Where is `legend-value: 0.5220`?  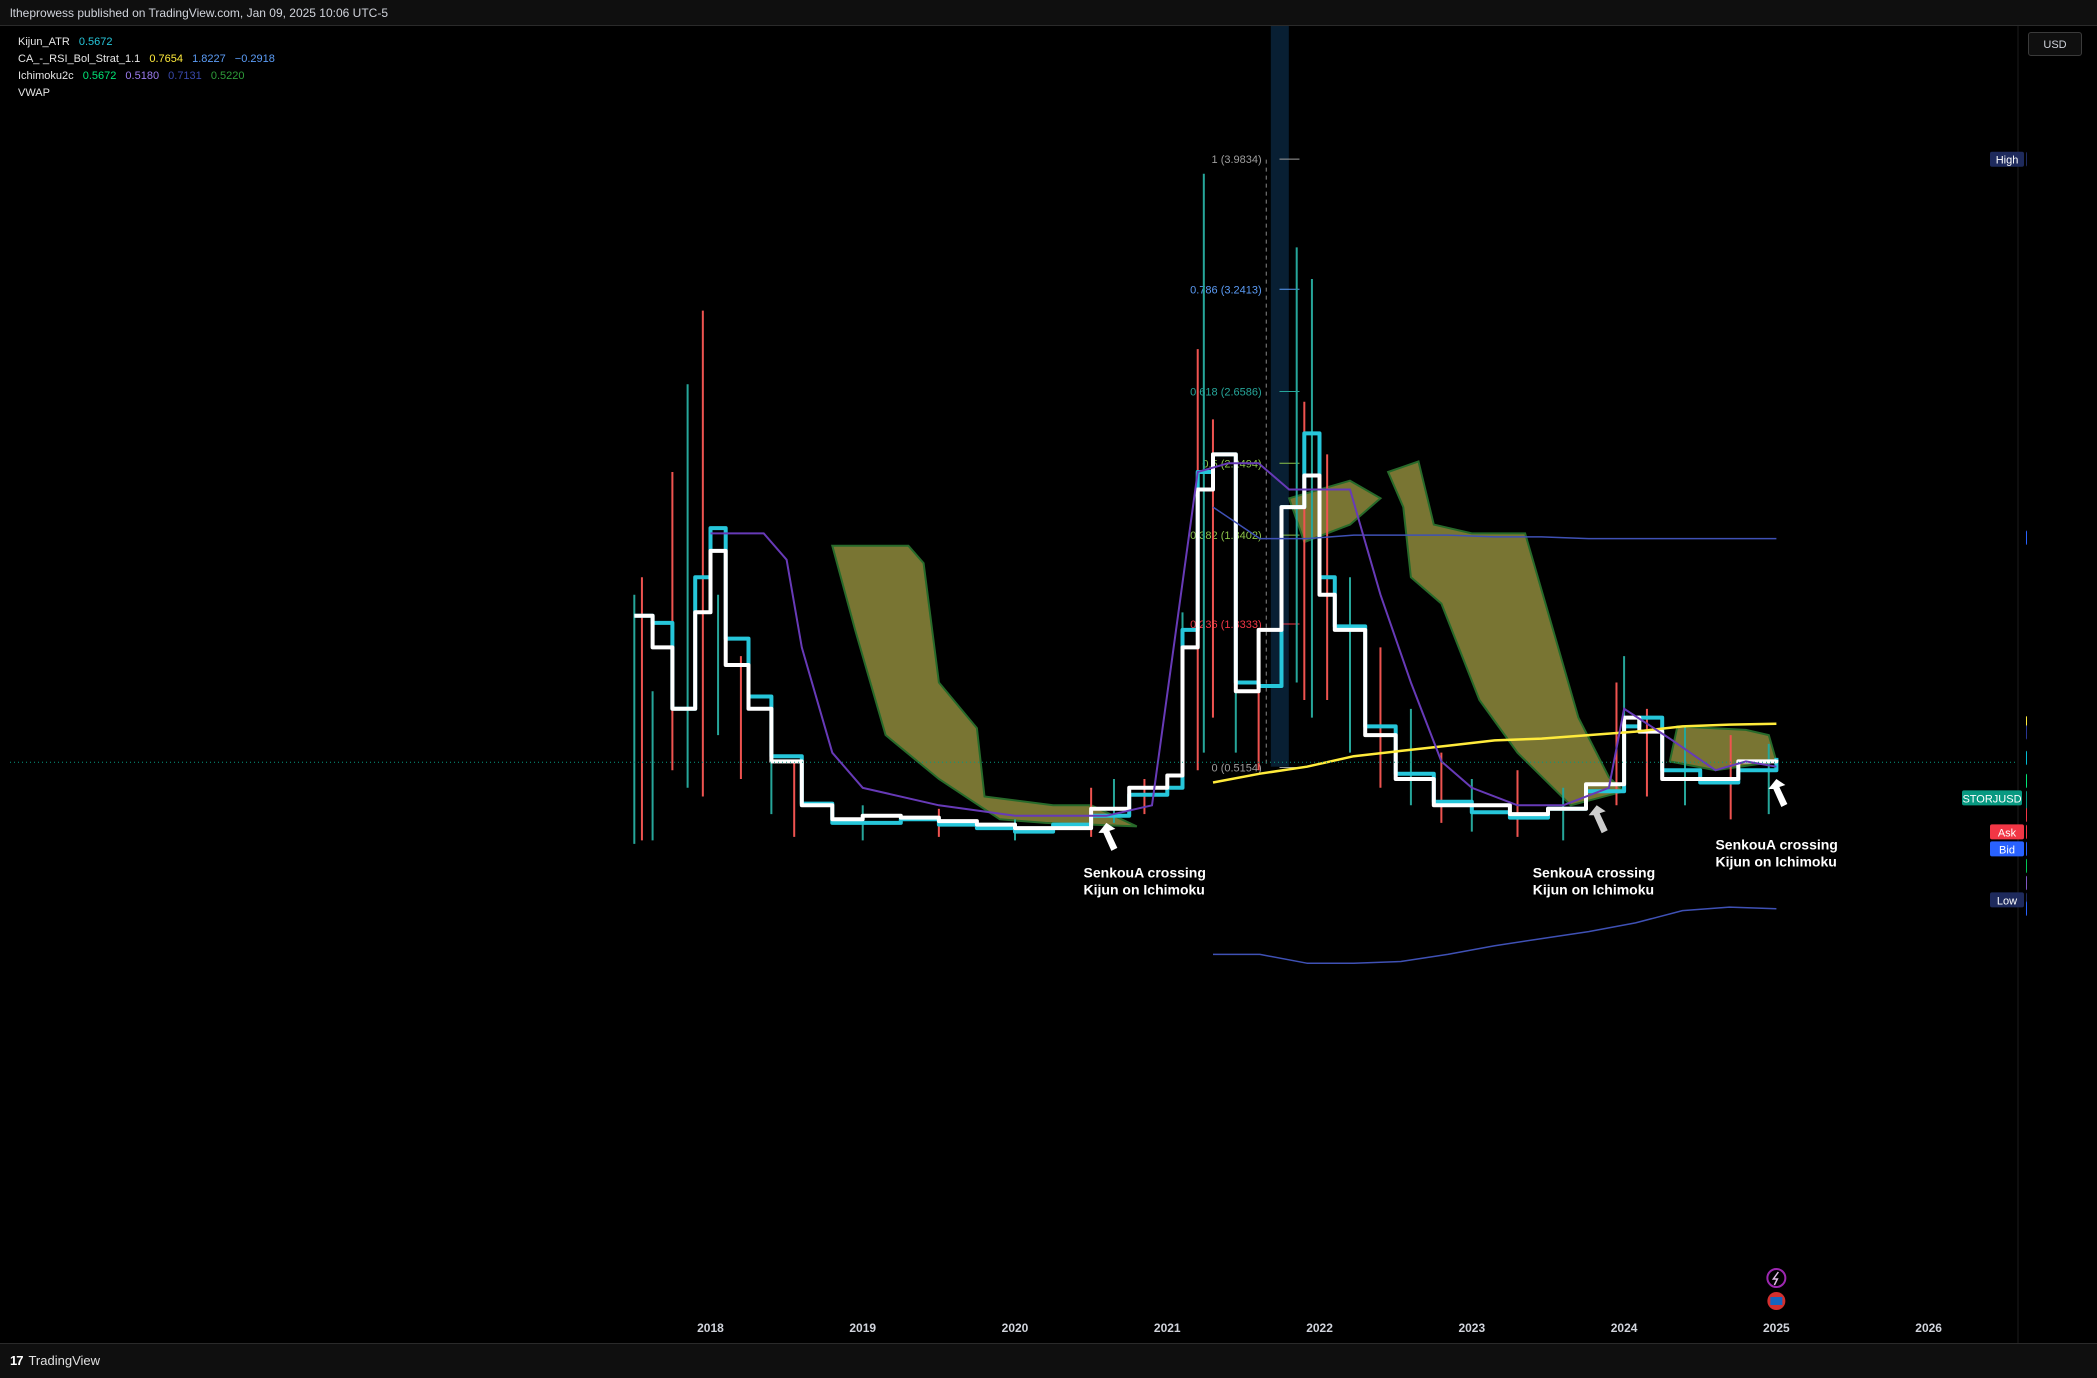 legend-value: 0.5220 is located at coordinates (227, 76).